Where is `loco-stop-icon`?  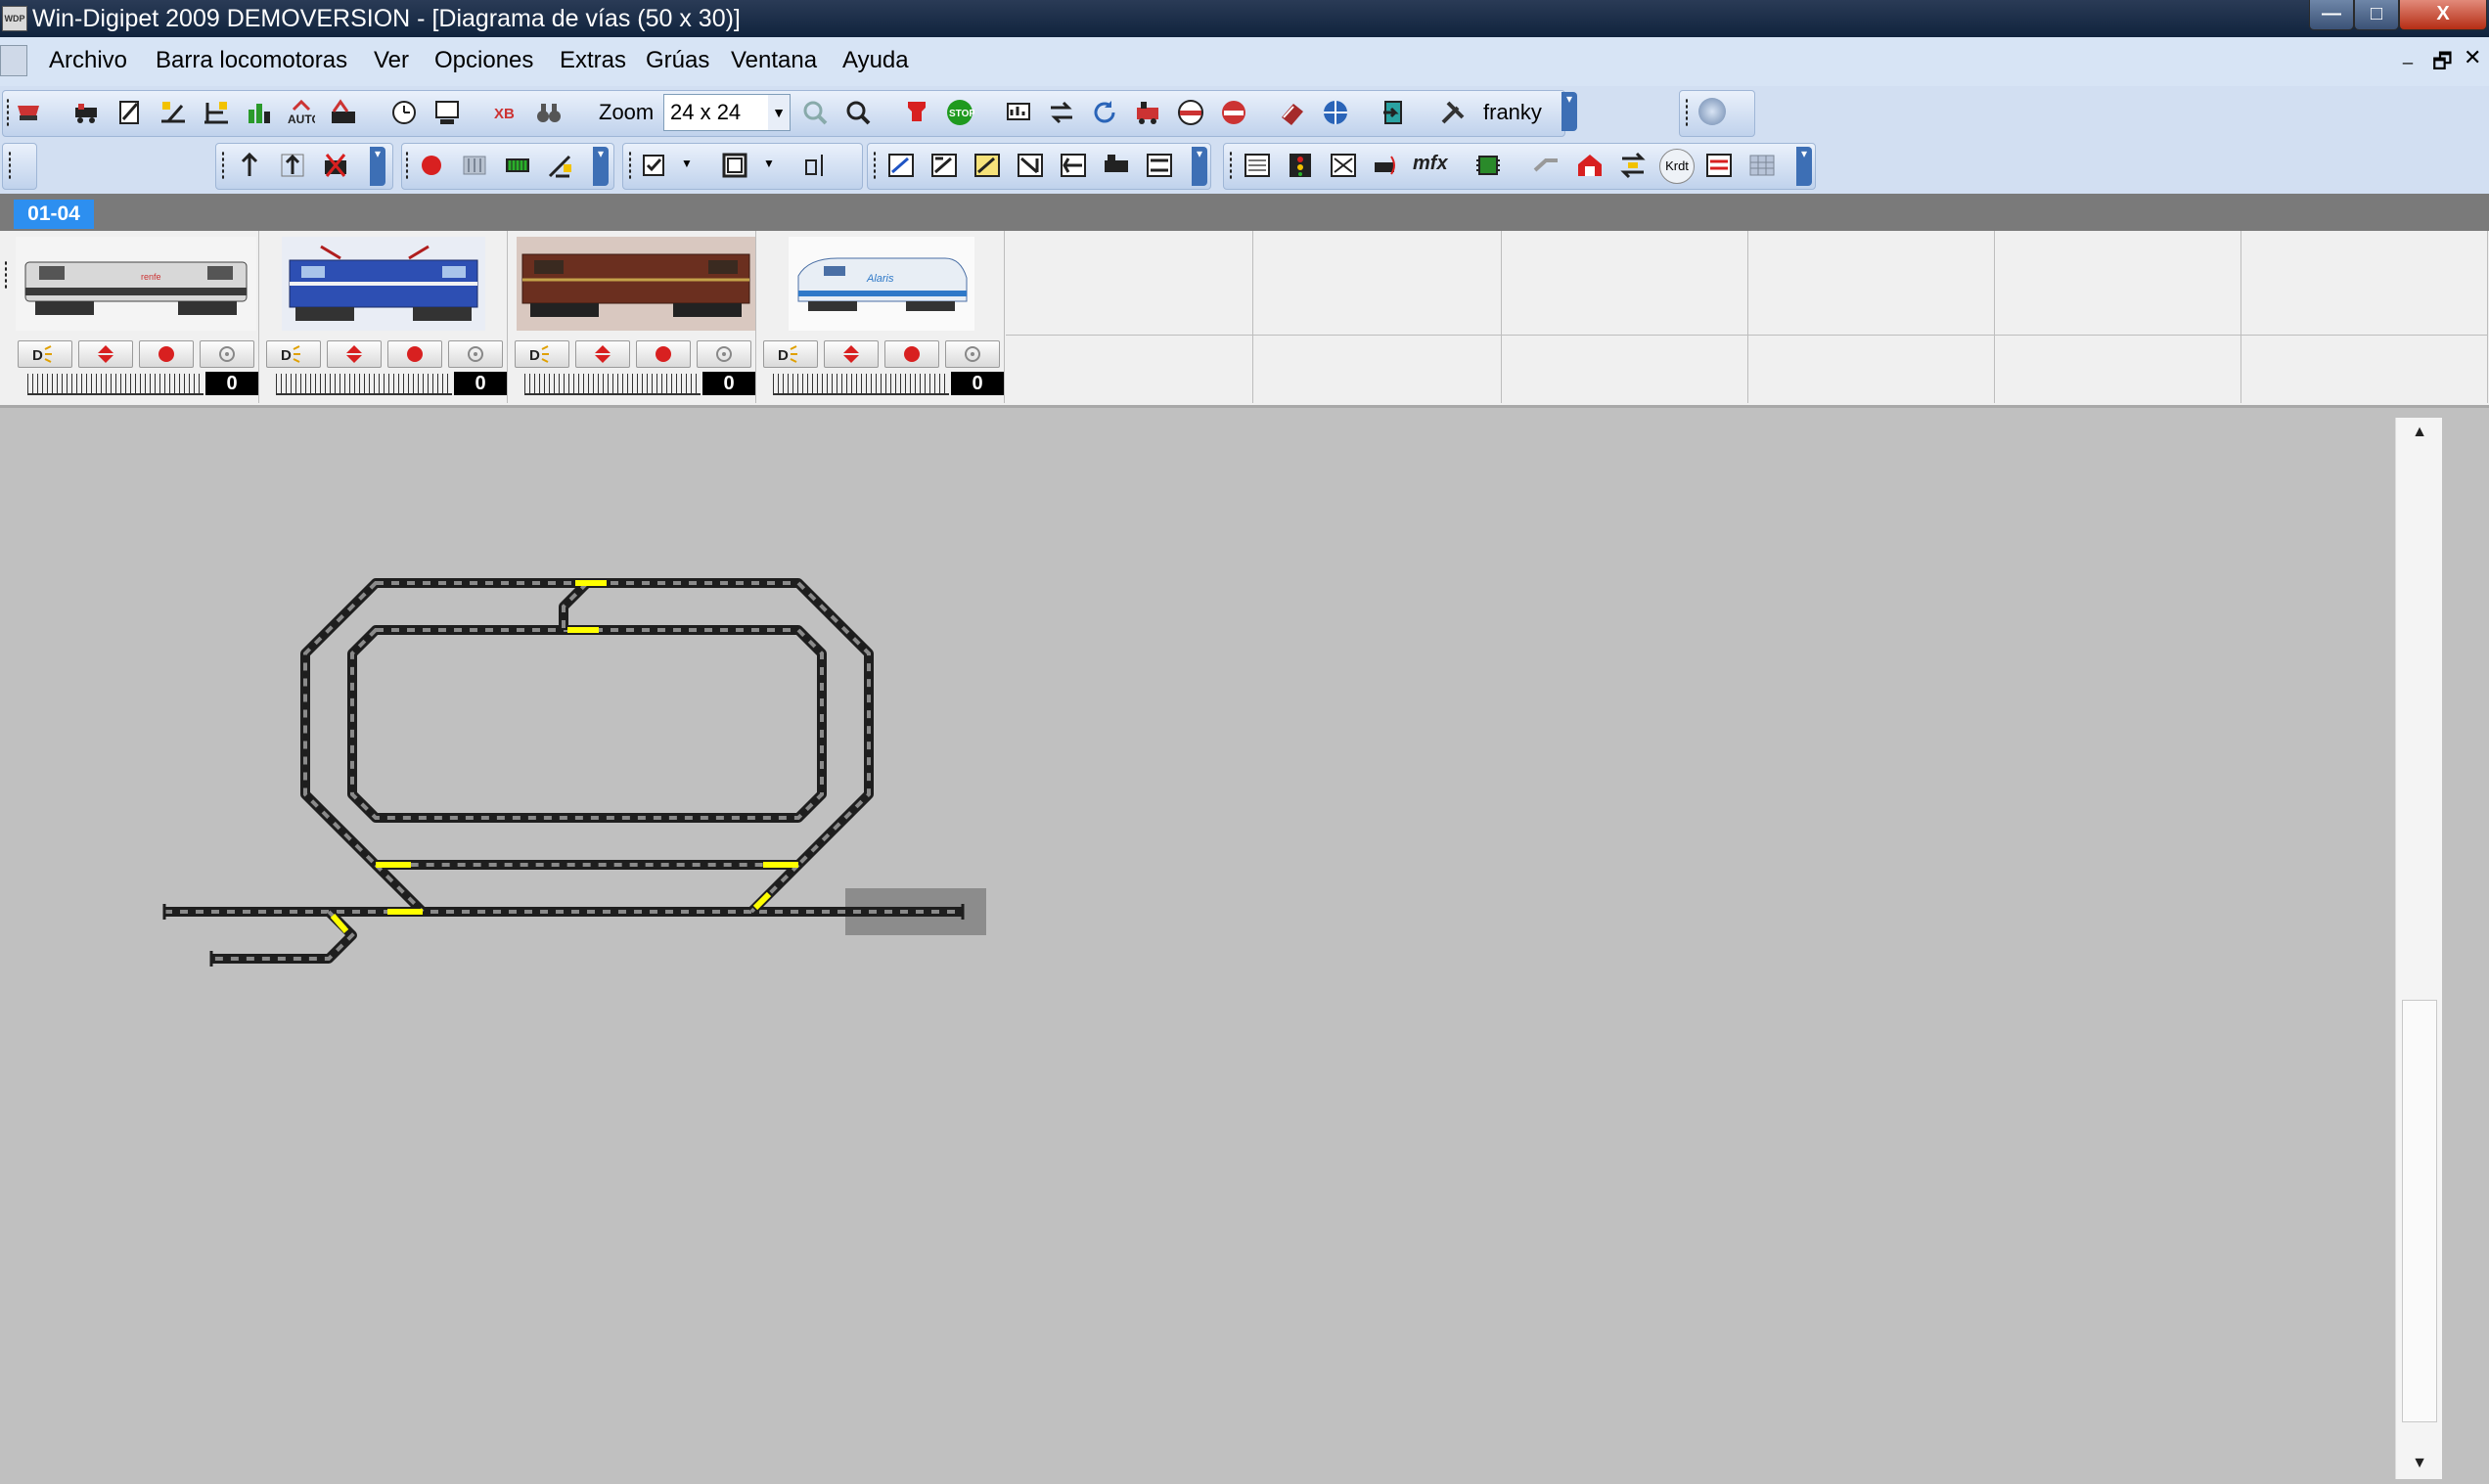 loco-stop-icon is located at coordinates (1147, 112).